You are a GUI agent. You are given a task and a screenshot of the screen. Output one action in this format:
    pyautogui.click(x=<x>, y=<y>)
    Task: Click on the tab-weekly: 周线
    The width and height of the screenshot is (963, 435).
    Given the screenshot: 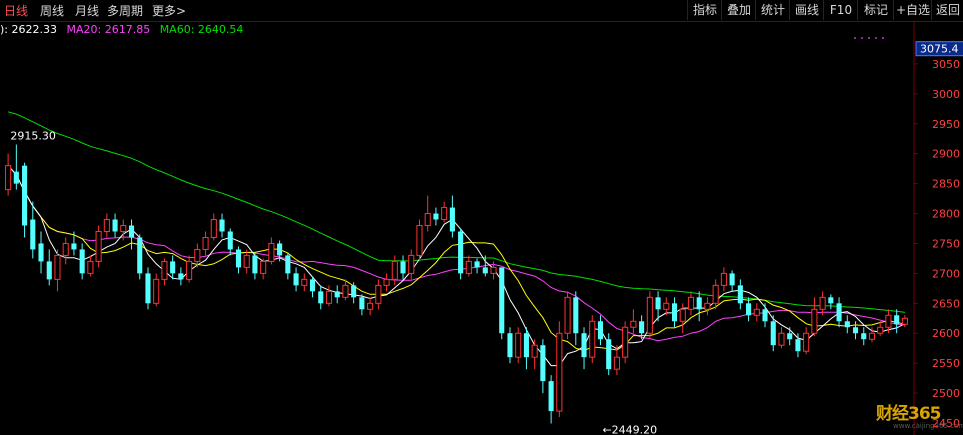 What is the action you would take?
    pyautogui.click(x=52, y=10)
    